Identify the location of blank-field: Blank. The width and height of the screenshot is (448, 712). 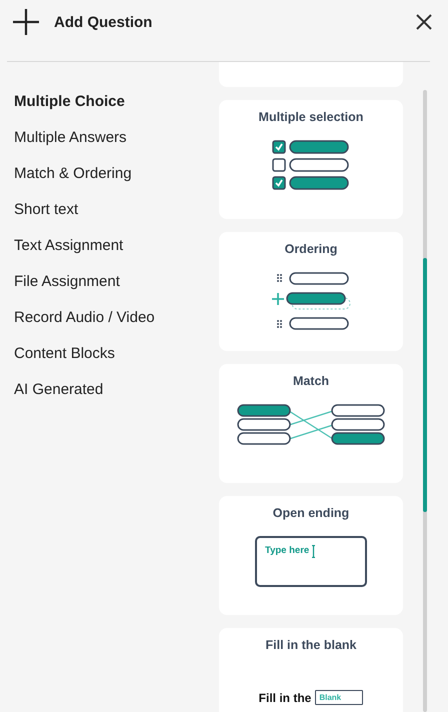
(339, 697).